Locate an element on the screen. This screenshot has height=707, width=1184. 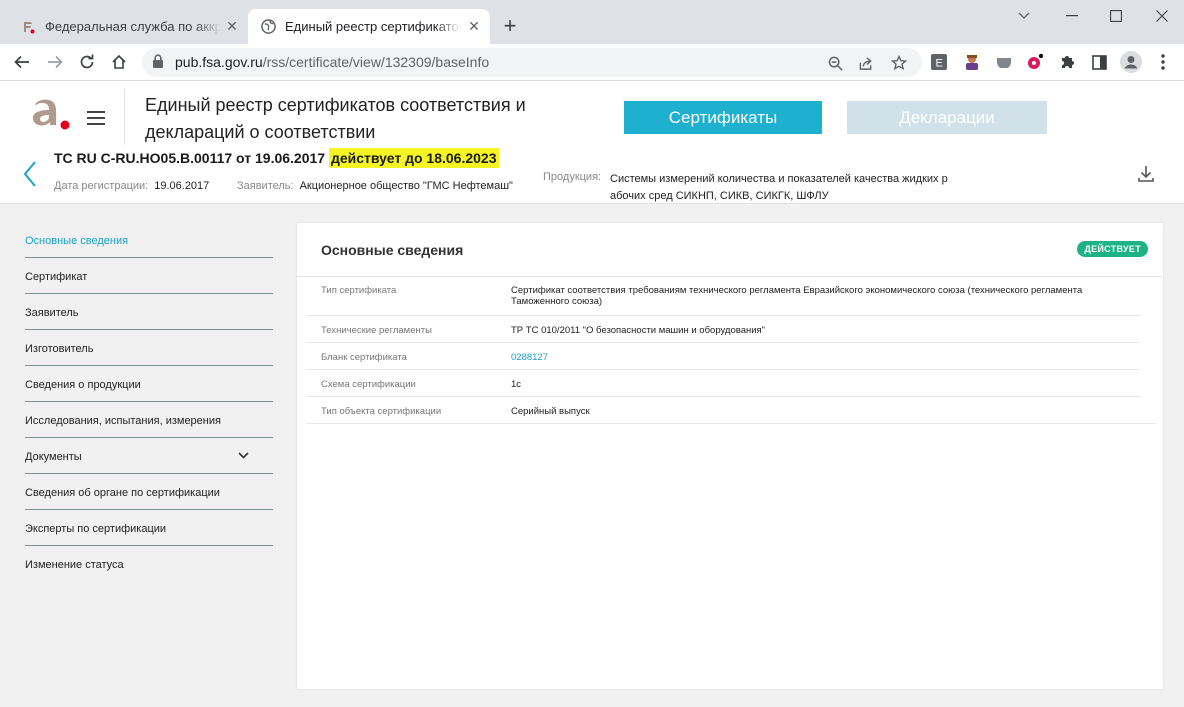
sidebar-item-label: Изменение статуса is located at coordinates (74, 565).